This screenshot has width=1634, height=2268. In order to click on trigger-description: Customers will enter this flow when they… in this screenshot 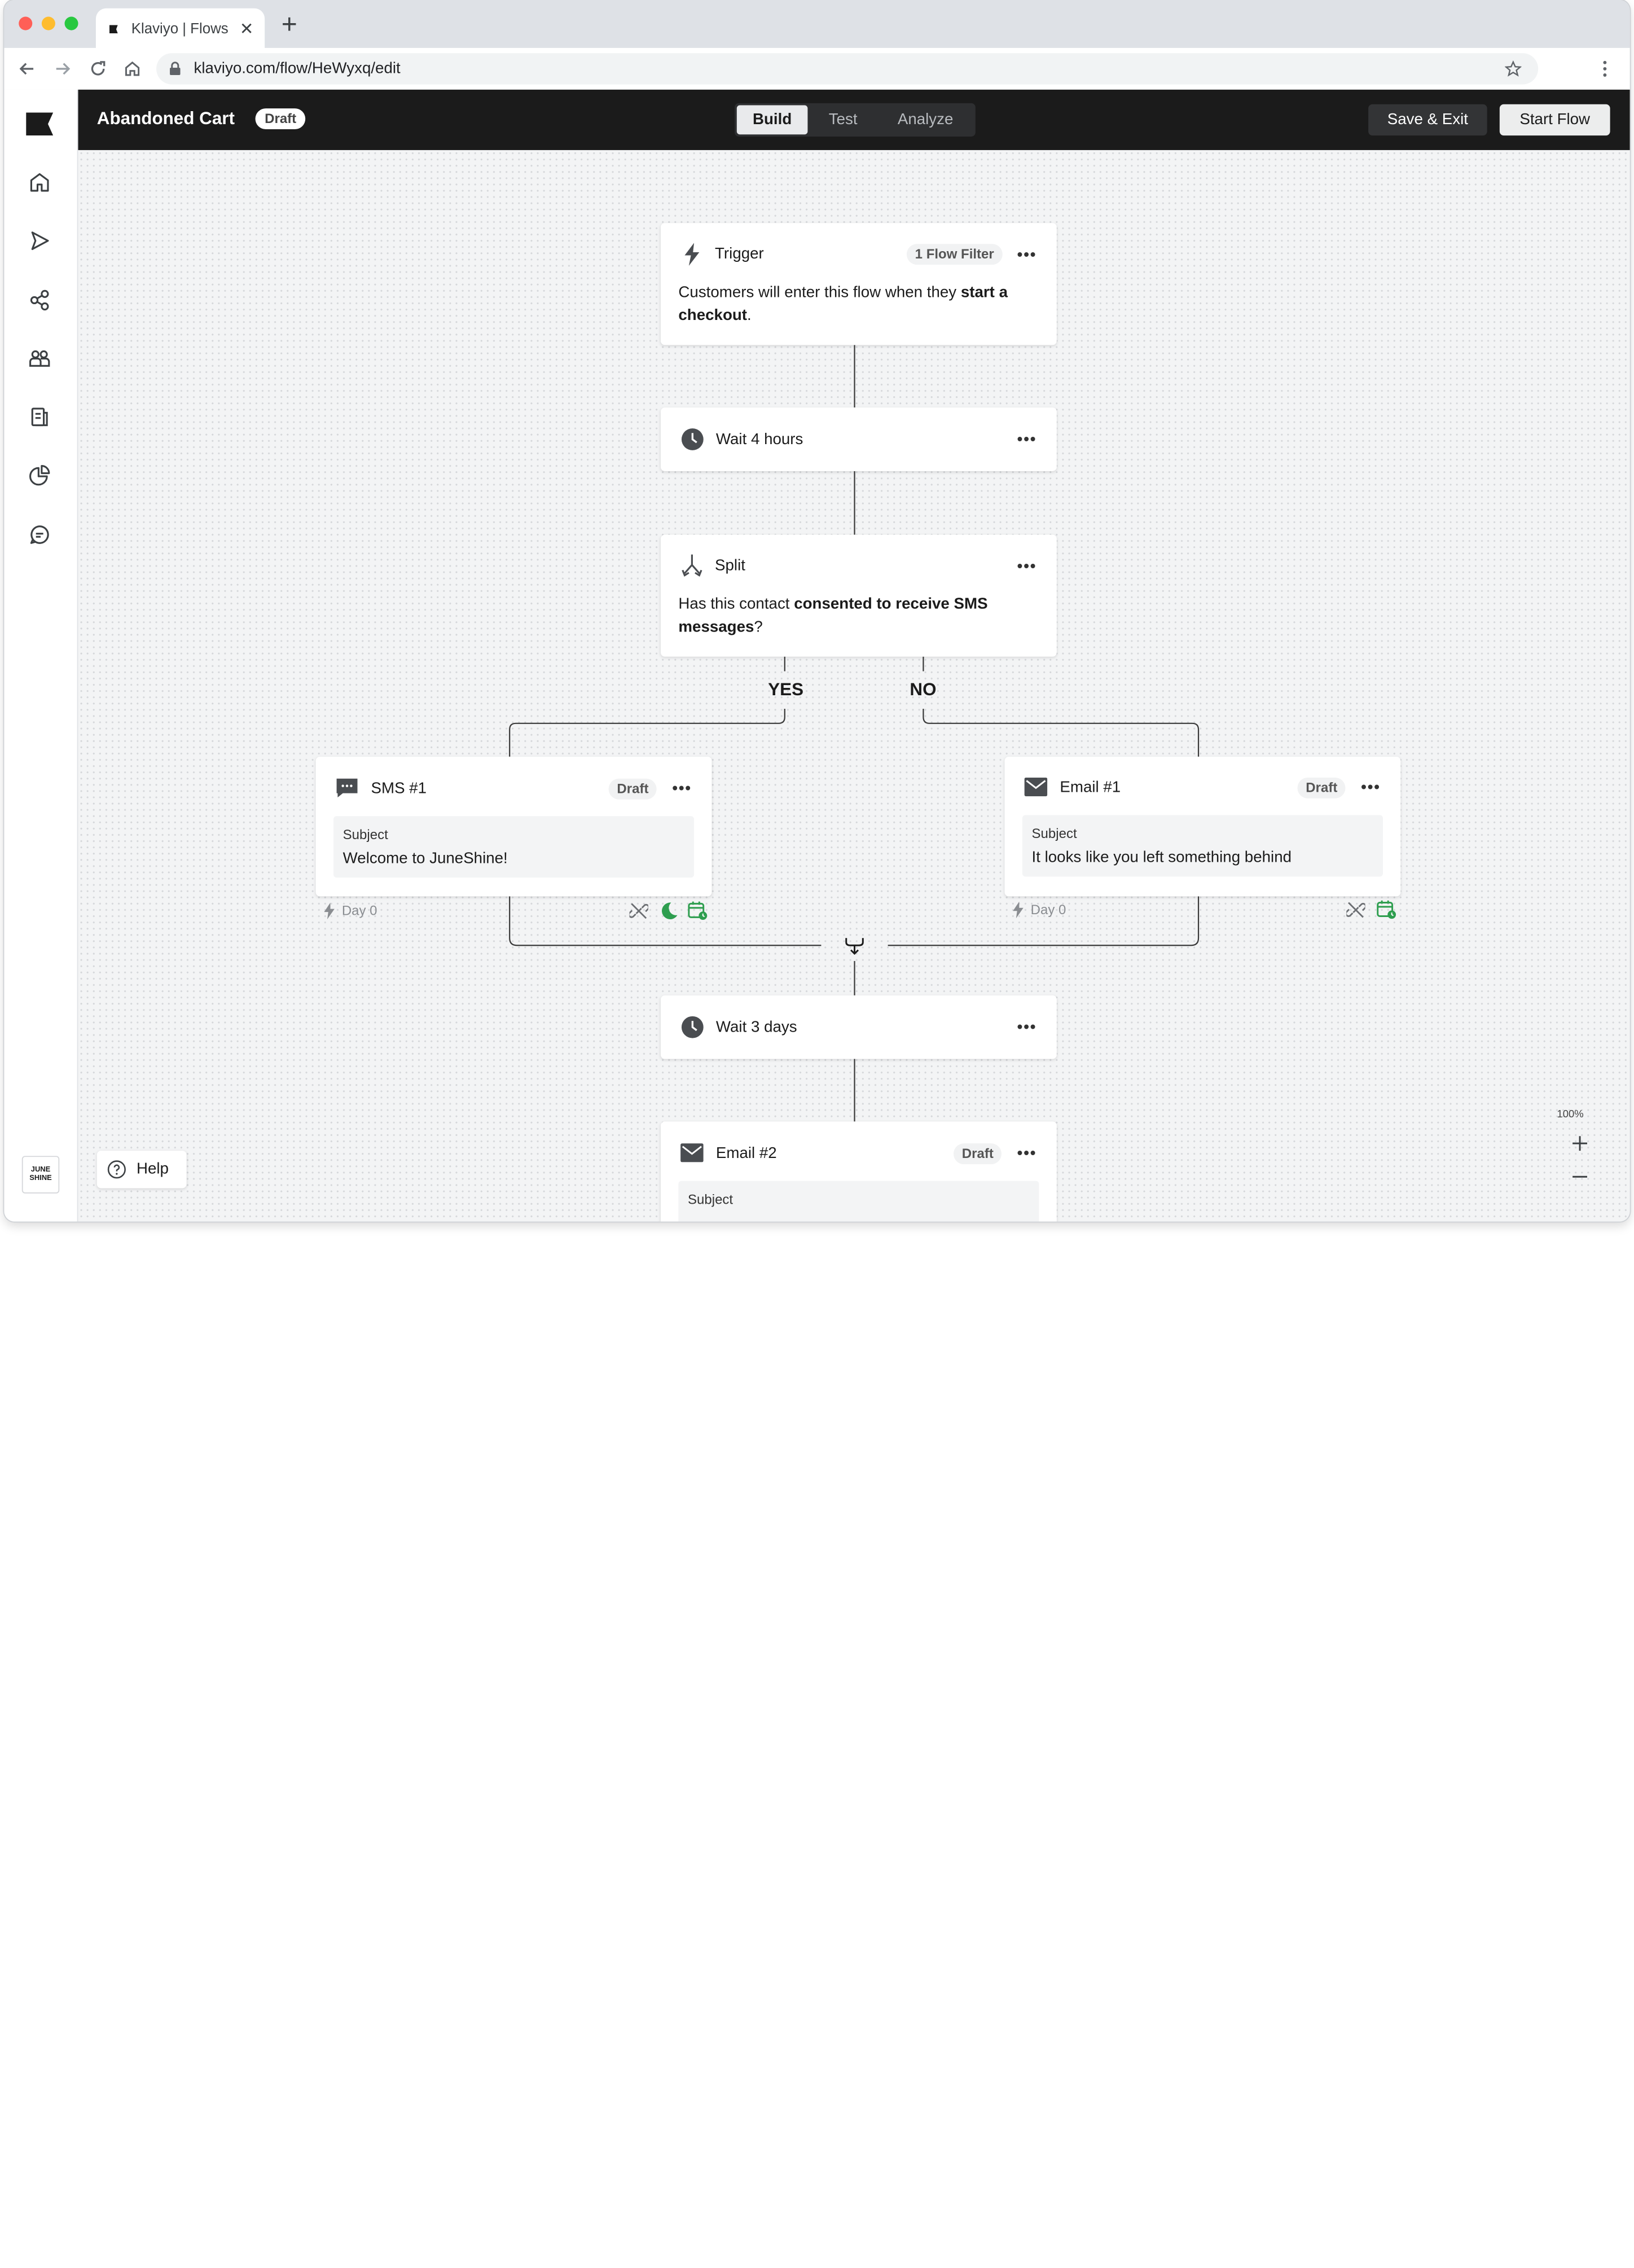, I will do `click(843, 303)`.